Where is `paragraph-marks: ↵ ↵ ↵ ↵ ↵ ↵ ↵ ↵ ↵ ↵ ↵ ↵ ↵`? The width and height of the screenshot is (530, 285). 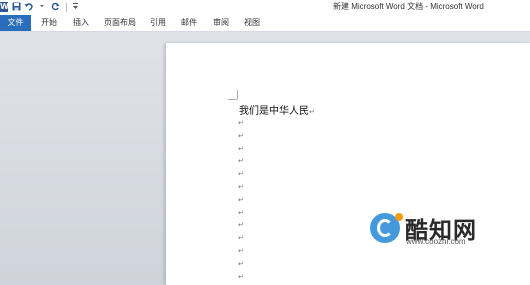
paragraph-marks: ↵ ↵ ↵ ↵ ↵ ↵ ↵ ↵ ↵ ↵ ↵ ↵ ↵ is located at coordinates (241, 200).